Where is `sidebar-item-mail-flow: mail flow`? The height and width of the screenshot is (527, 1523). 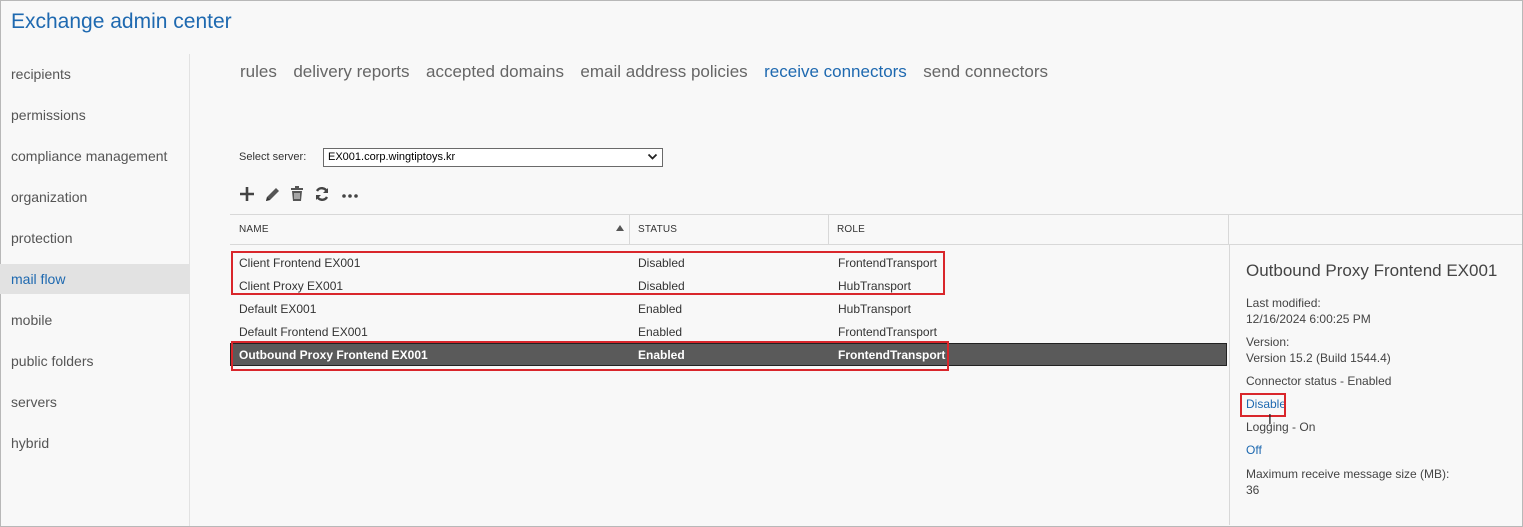
sidebar-item-mail-flow: mail flow is located at coordinates (94, 279).